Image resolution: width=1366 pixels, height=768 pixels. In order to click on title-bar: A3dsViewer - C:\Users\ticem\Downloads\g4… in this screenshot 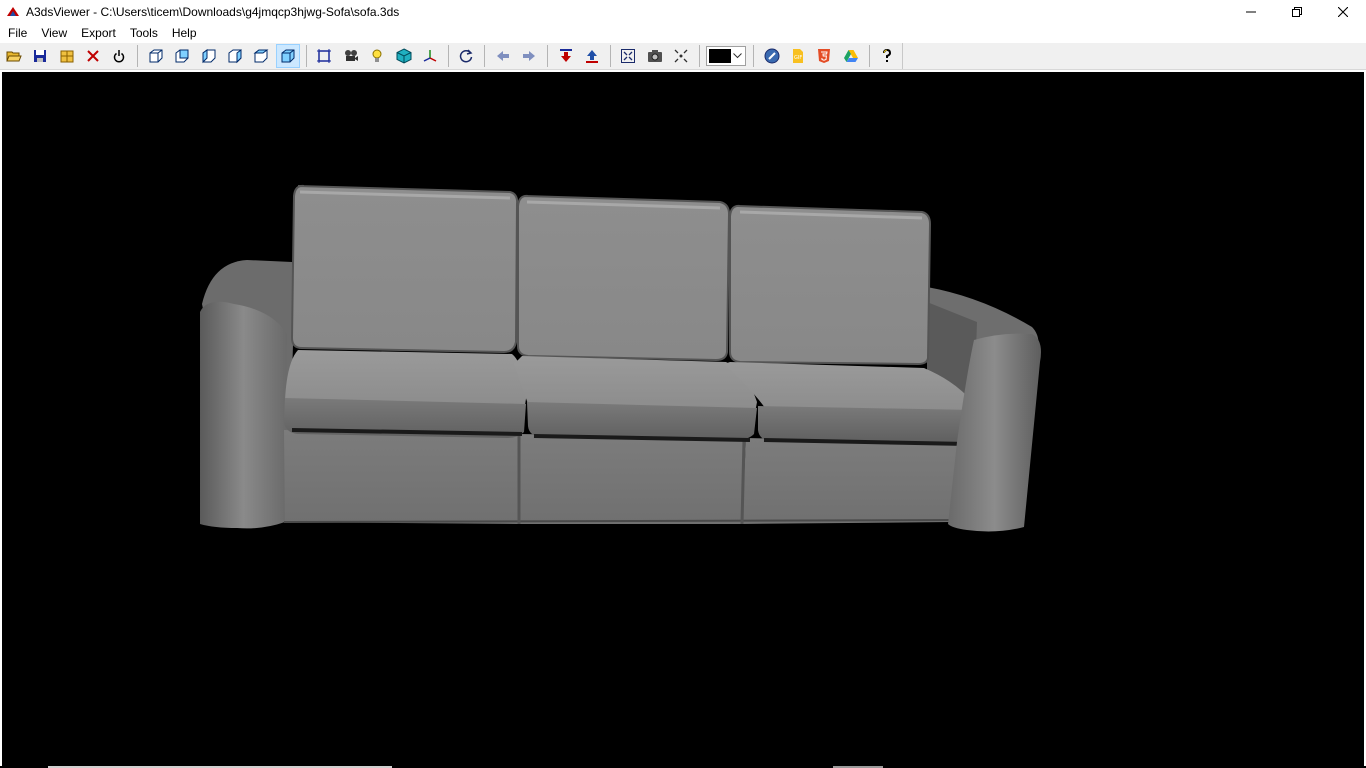, I will do `click(683, 11)`.